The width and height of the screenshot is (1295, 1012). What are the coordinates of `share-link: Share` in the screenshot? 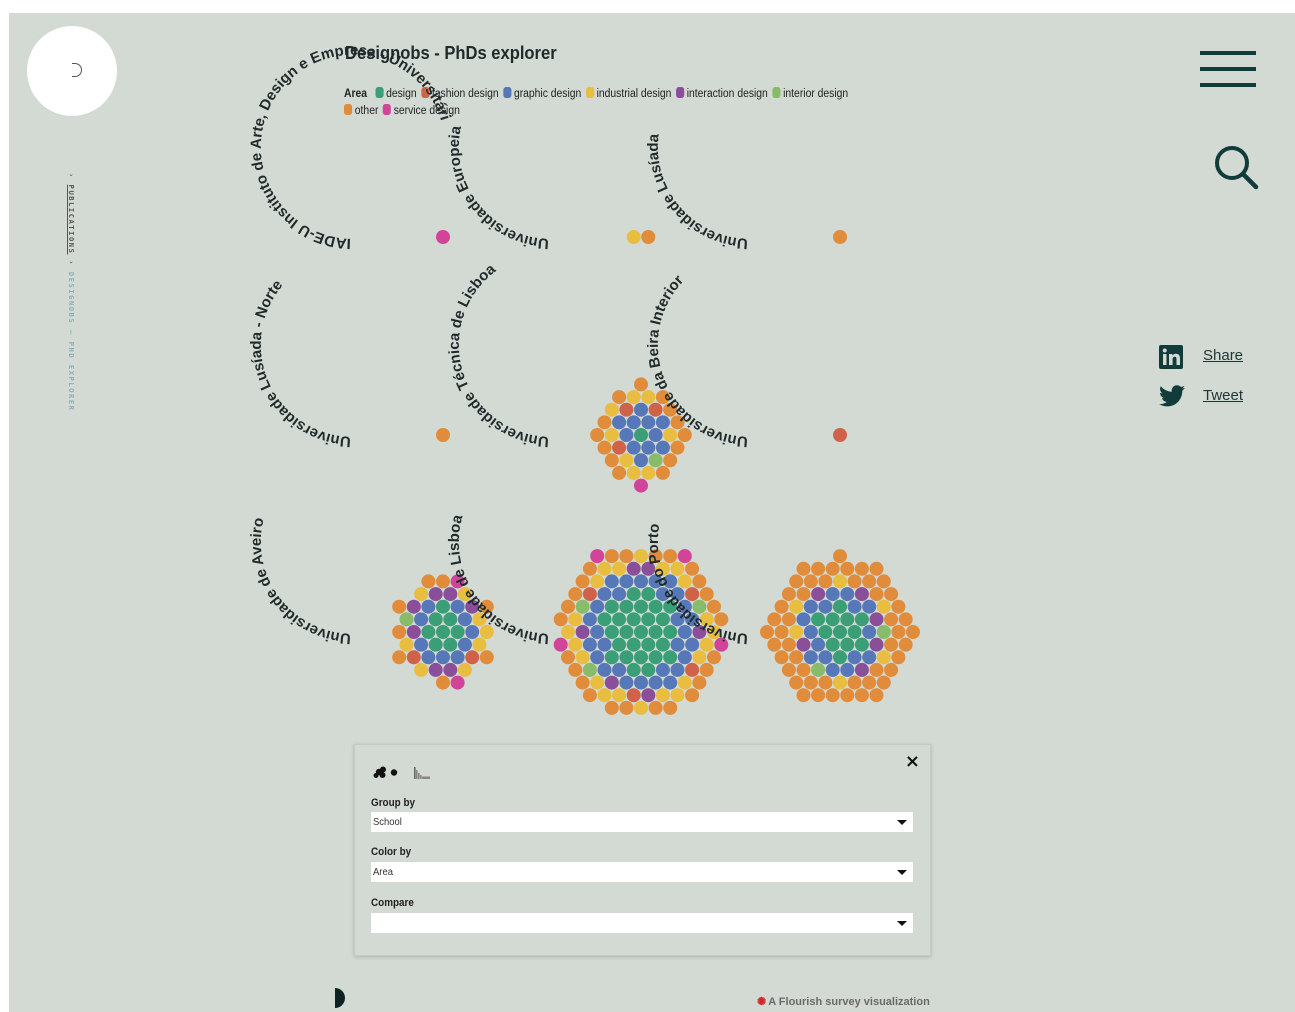 It's located at (1223, 355).